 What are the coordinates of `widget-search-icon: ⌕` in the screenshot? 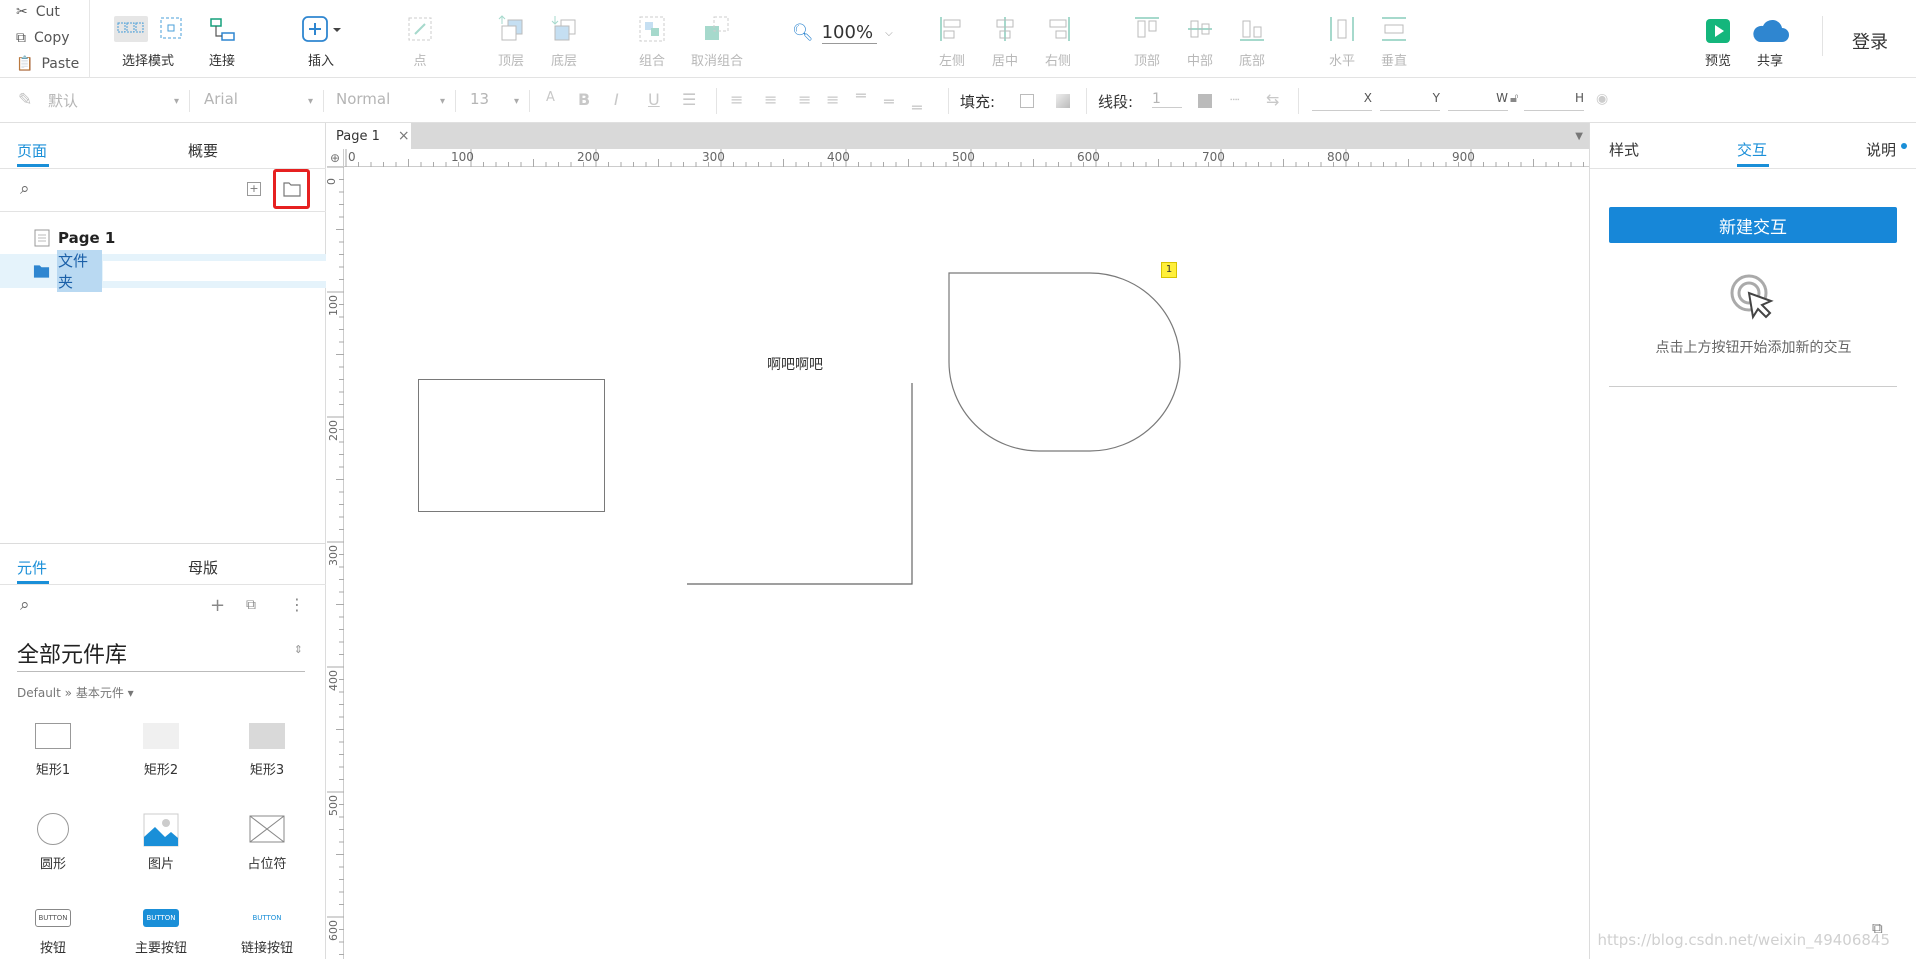 It's located at (25, 605).